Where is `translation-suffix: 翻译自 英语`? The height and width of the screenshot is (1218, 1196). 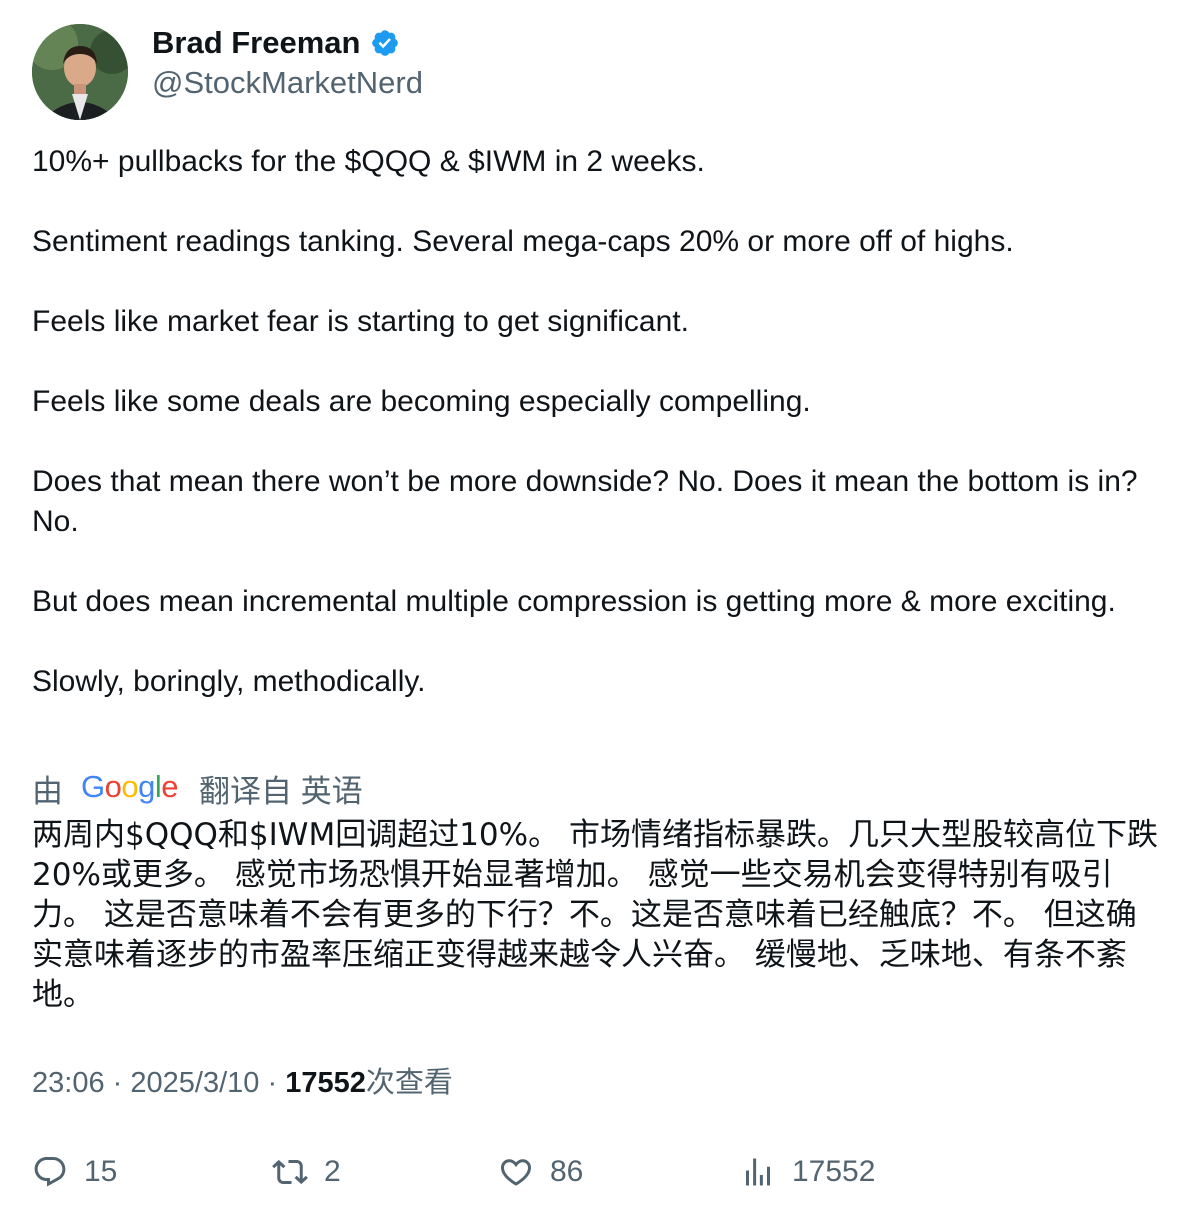 translation-suffix: 翻译自 英语 is located at coordinates (281, 791).